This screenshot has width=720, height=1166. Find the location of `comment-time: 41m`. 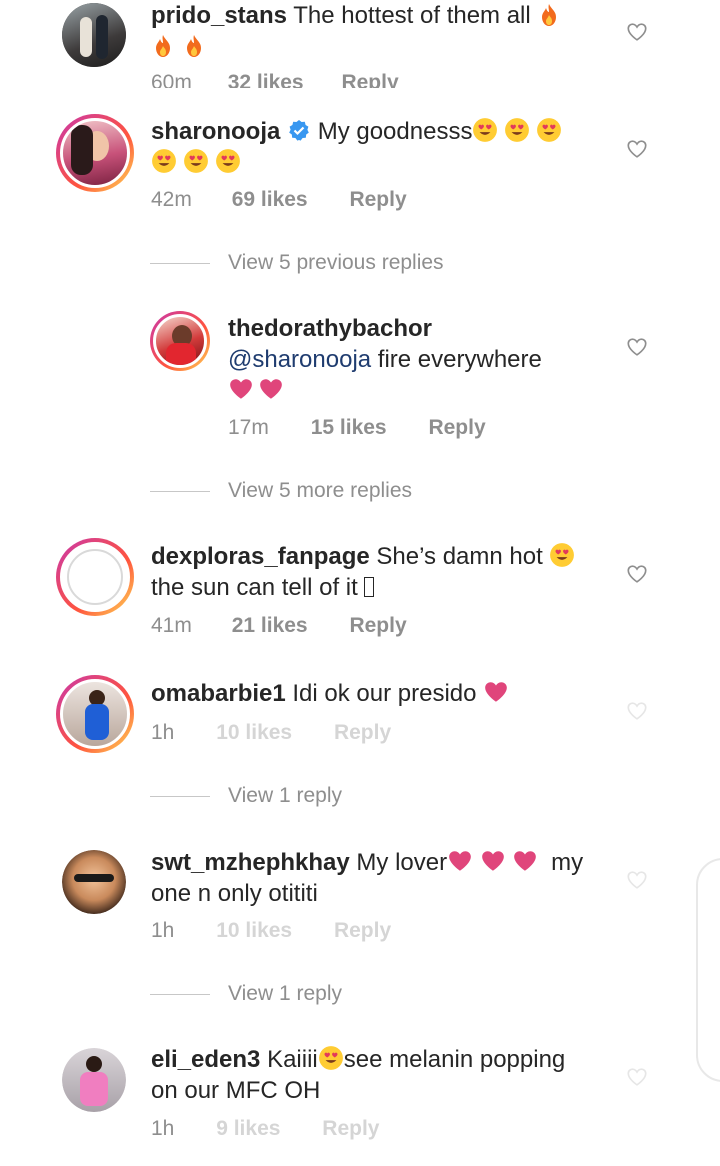

comment-time: 41m is located at coordinates (171, 625).